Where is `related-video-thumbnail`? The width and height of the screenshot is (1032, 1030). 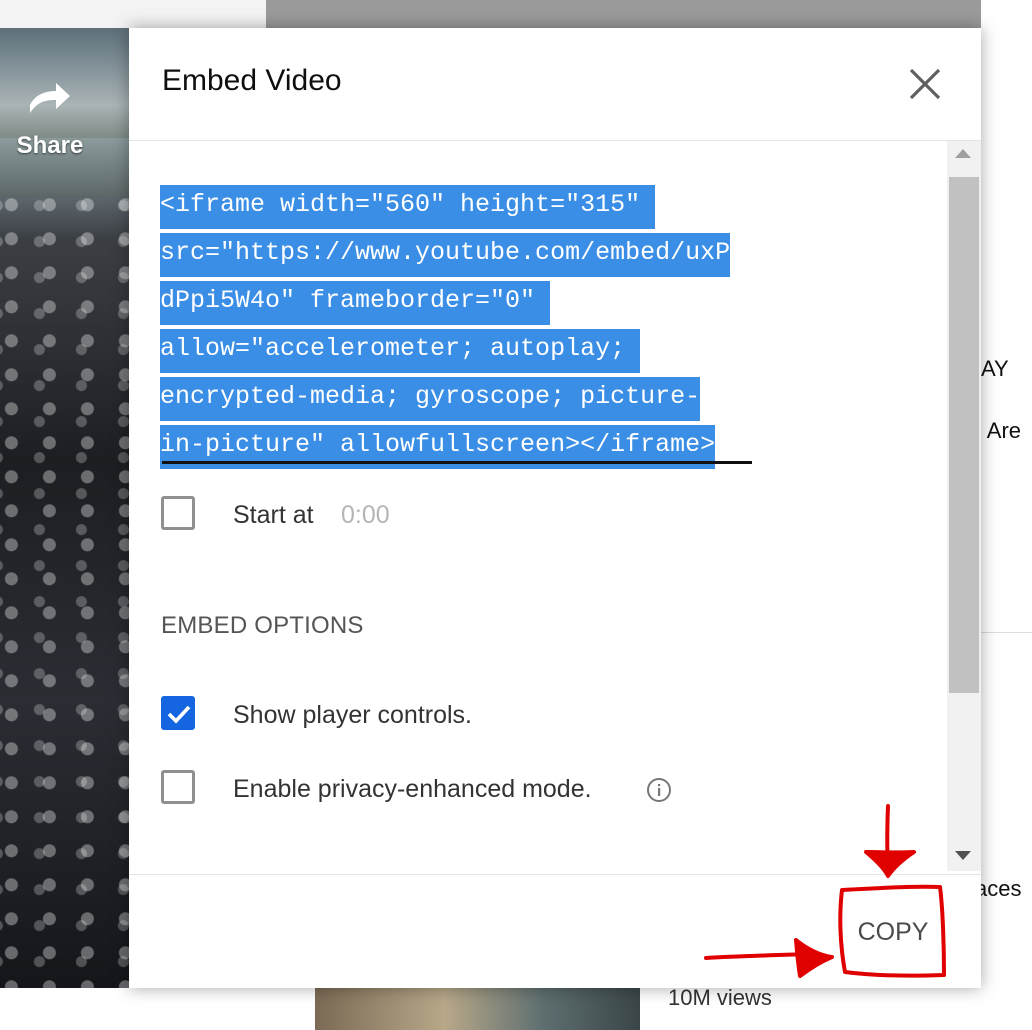
related-video-thumbnail is located at coordinates (477, 1009).